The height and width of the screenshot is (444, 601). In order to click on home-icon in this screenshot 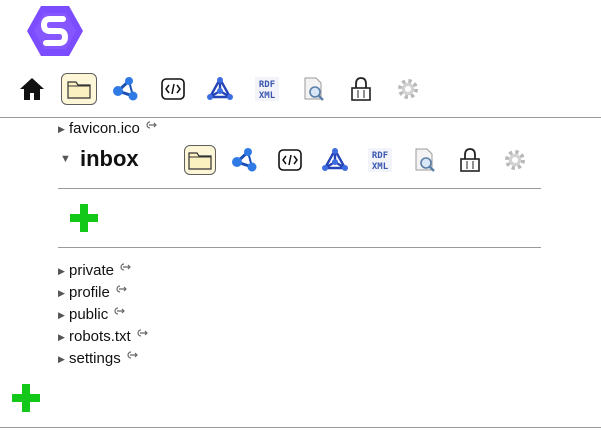, I will do `click(32, 89)`.